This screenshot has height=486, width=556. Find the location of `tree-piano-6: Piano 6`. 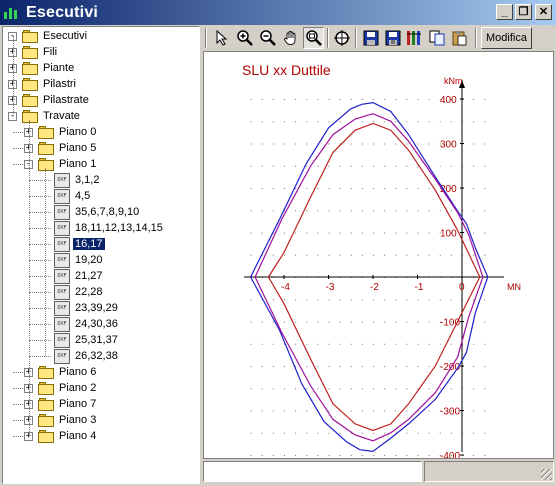

tree-piano-6: Piano 6 is located at coordinates (68, 372).